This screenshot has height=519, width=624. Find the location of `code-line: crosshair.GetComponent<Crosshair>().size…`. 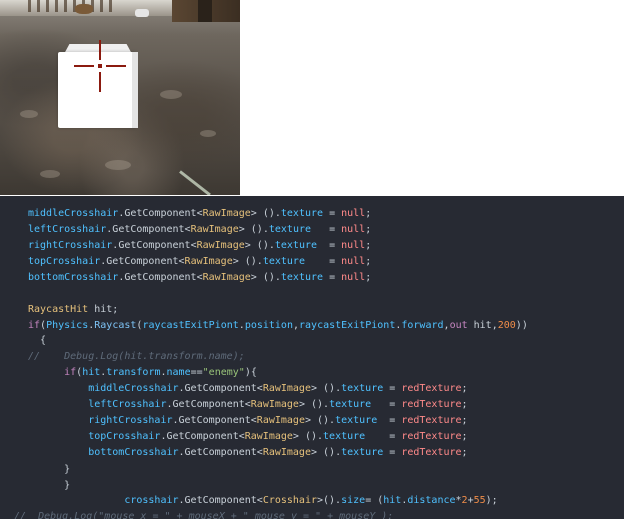

code-line: crosshair.GetComponent<Crosshair>().size… is located at coordinates (263, 500).